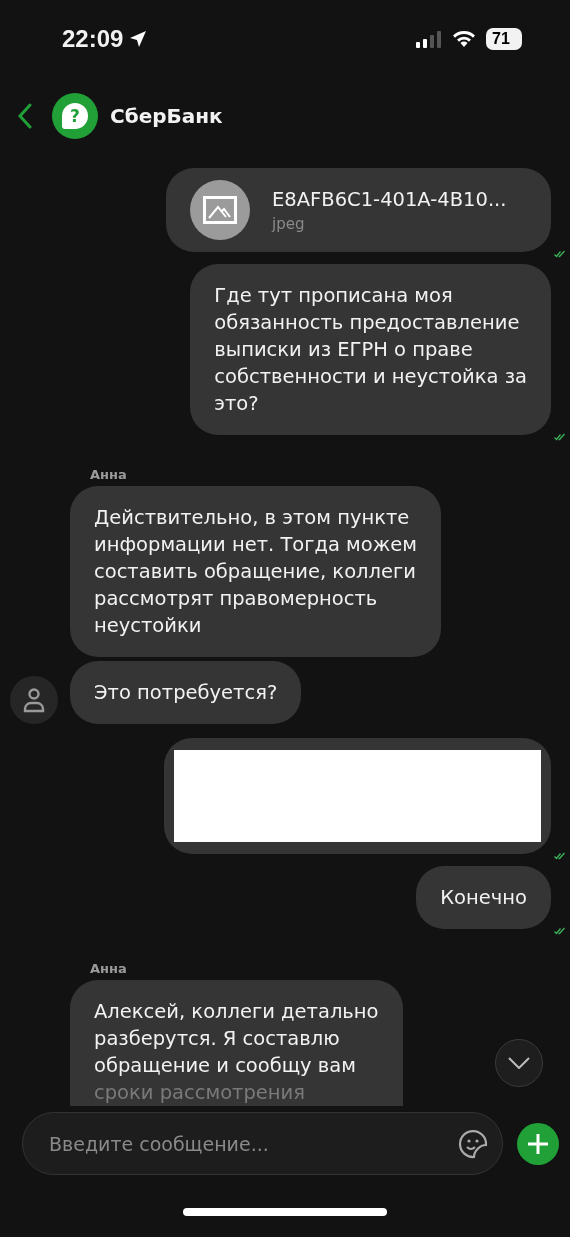  I want to click on message-text: сроки рассмотрения, so click(200, 1093).